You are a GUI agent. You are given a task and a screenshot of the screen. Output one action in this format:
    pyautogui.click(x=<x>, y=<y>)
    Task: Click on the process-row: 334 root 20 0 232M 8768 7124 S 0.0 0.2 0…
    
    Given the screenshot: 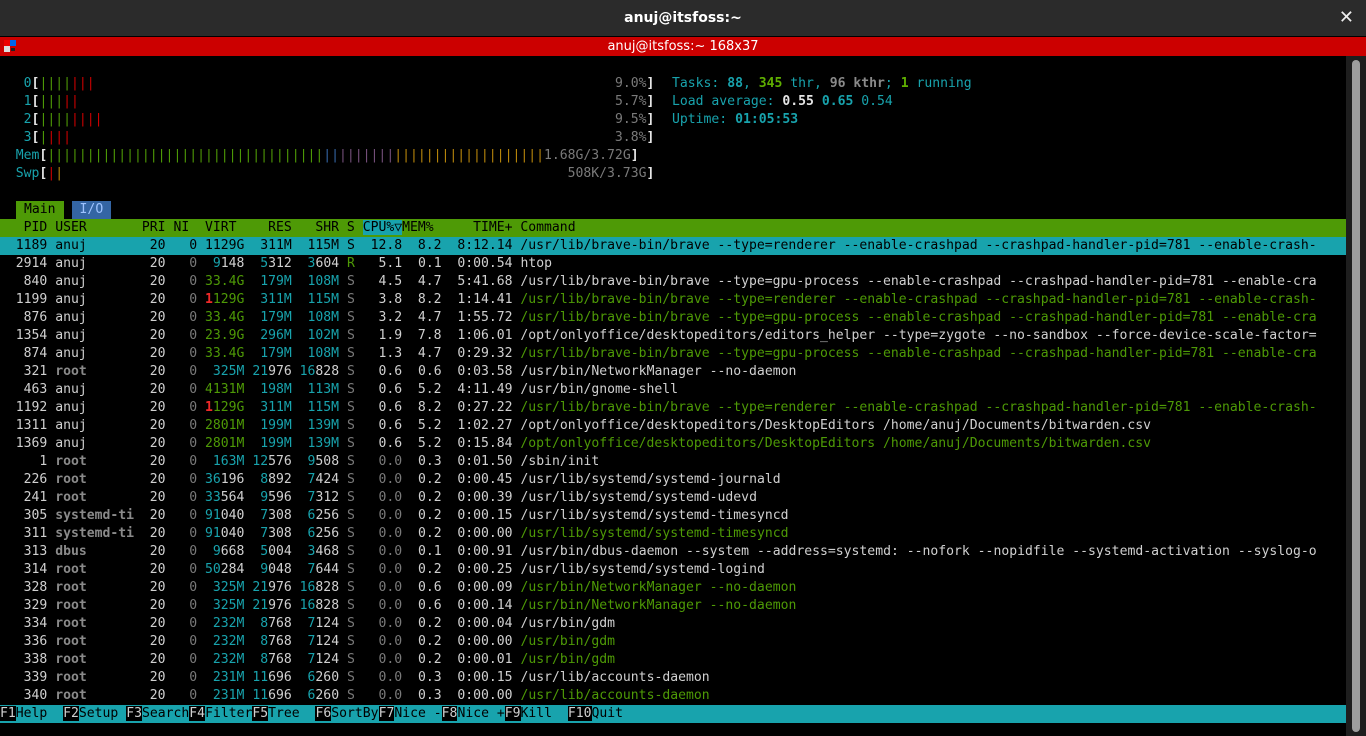 What is the action you would take?
    pyautogui.click(x=673, y=624)
    